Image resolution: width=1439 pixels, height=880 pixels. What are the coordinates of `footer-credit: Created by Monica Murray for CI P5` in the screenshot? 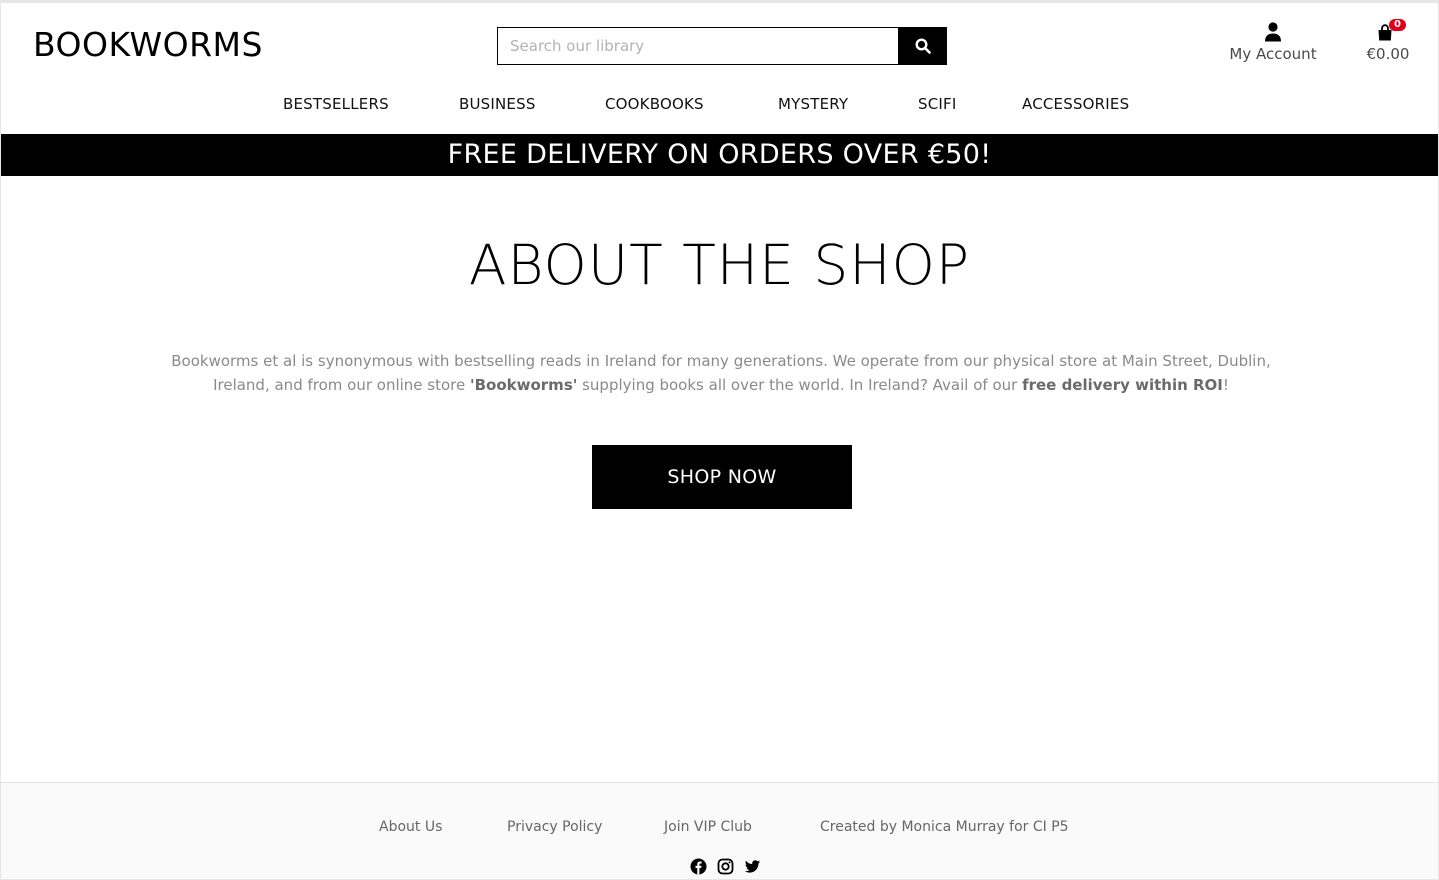 It's located at (944, 827).